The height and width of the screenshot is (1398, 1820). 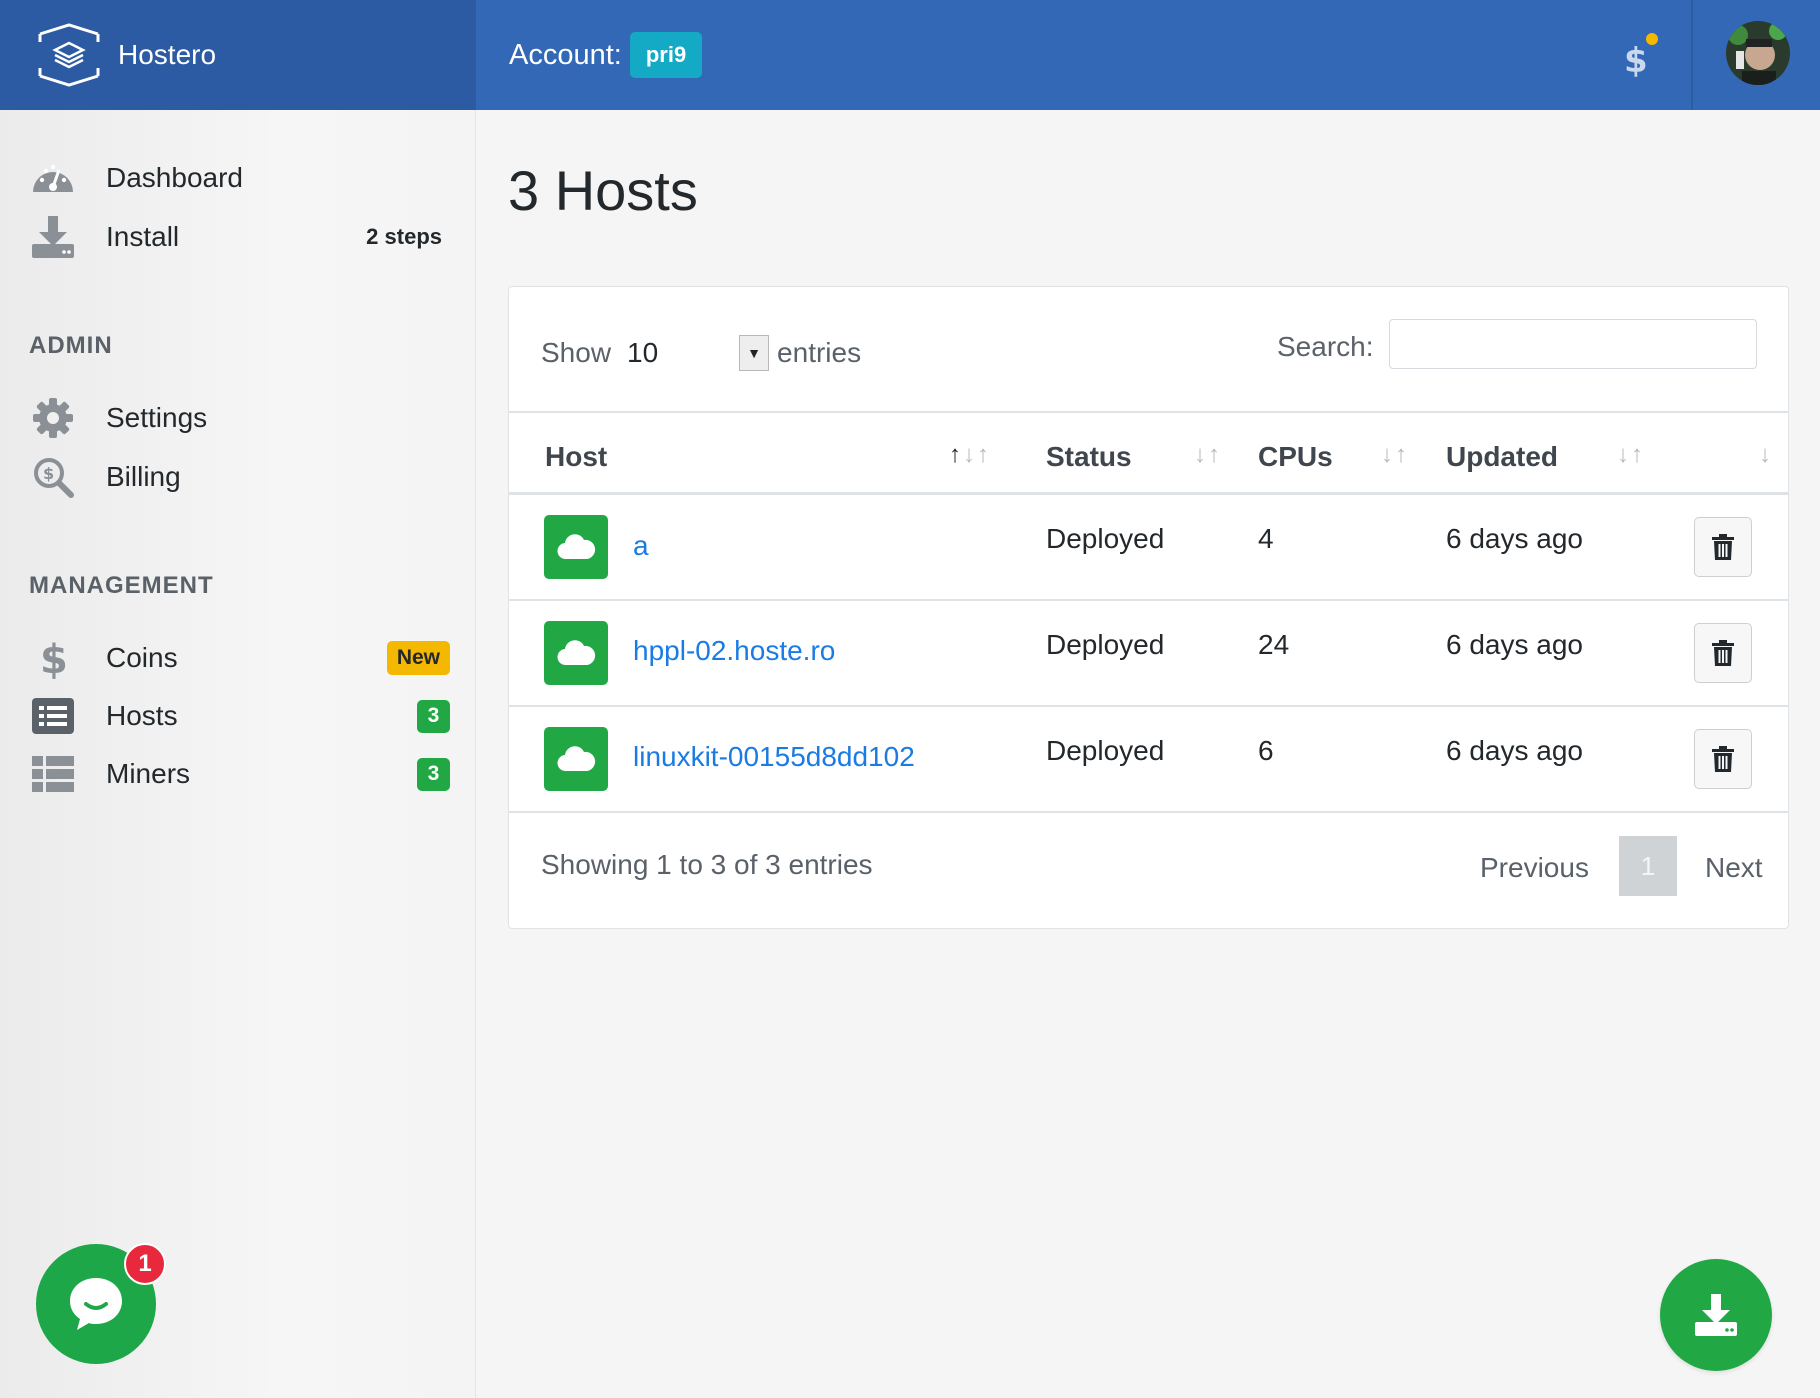 I want to click on sidebar-item-label: Settings, so click(x=157, y=417).